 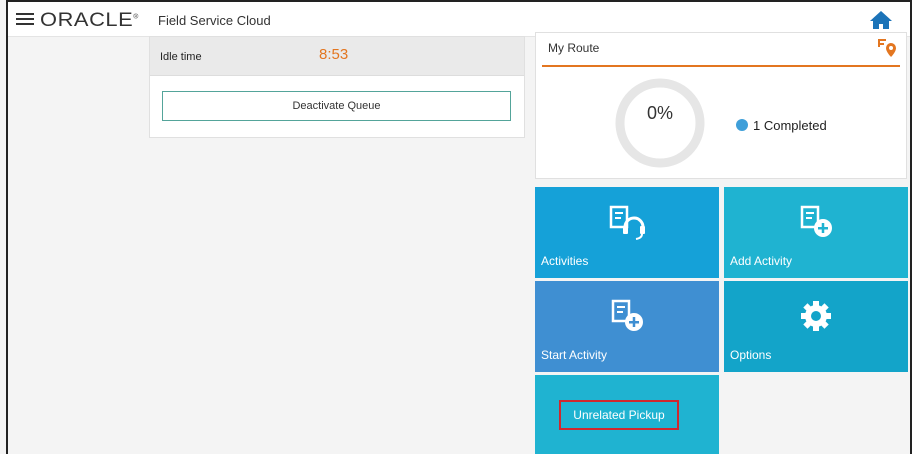 I want to click on options-tile: Options, so click(x=816, y=326).